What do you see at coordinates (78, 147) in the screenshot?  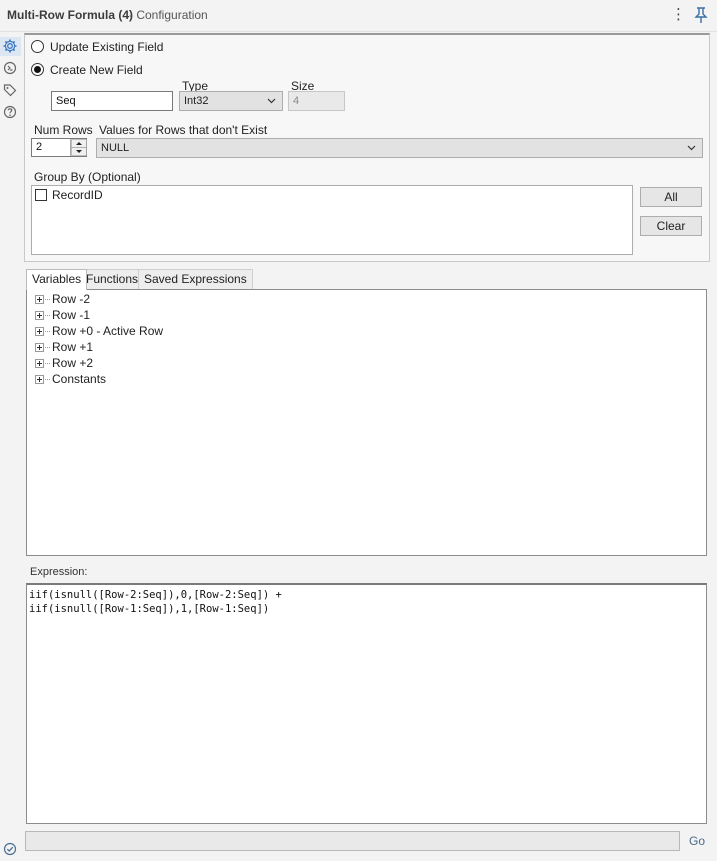 I see `stepper-buttons` at bounding box center [78, 147].